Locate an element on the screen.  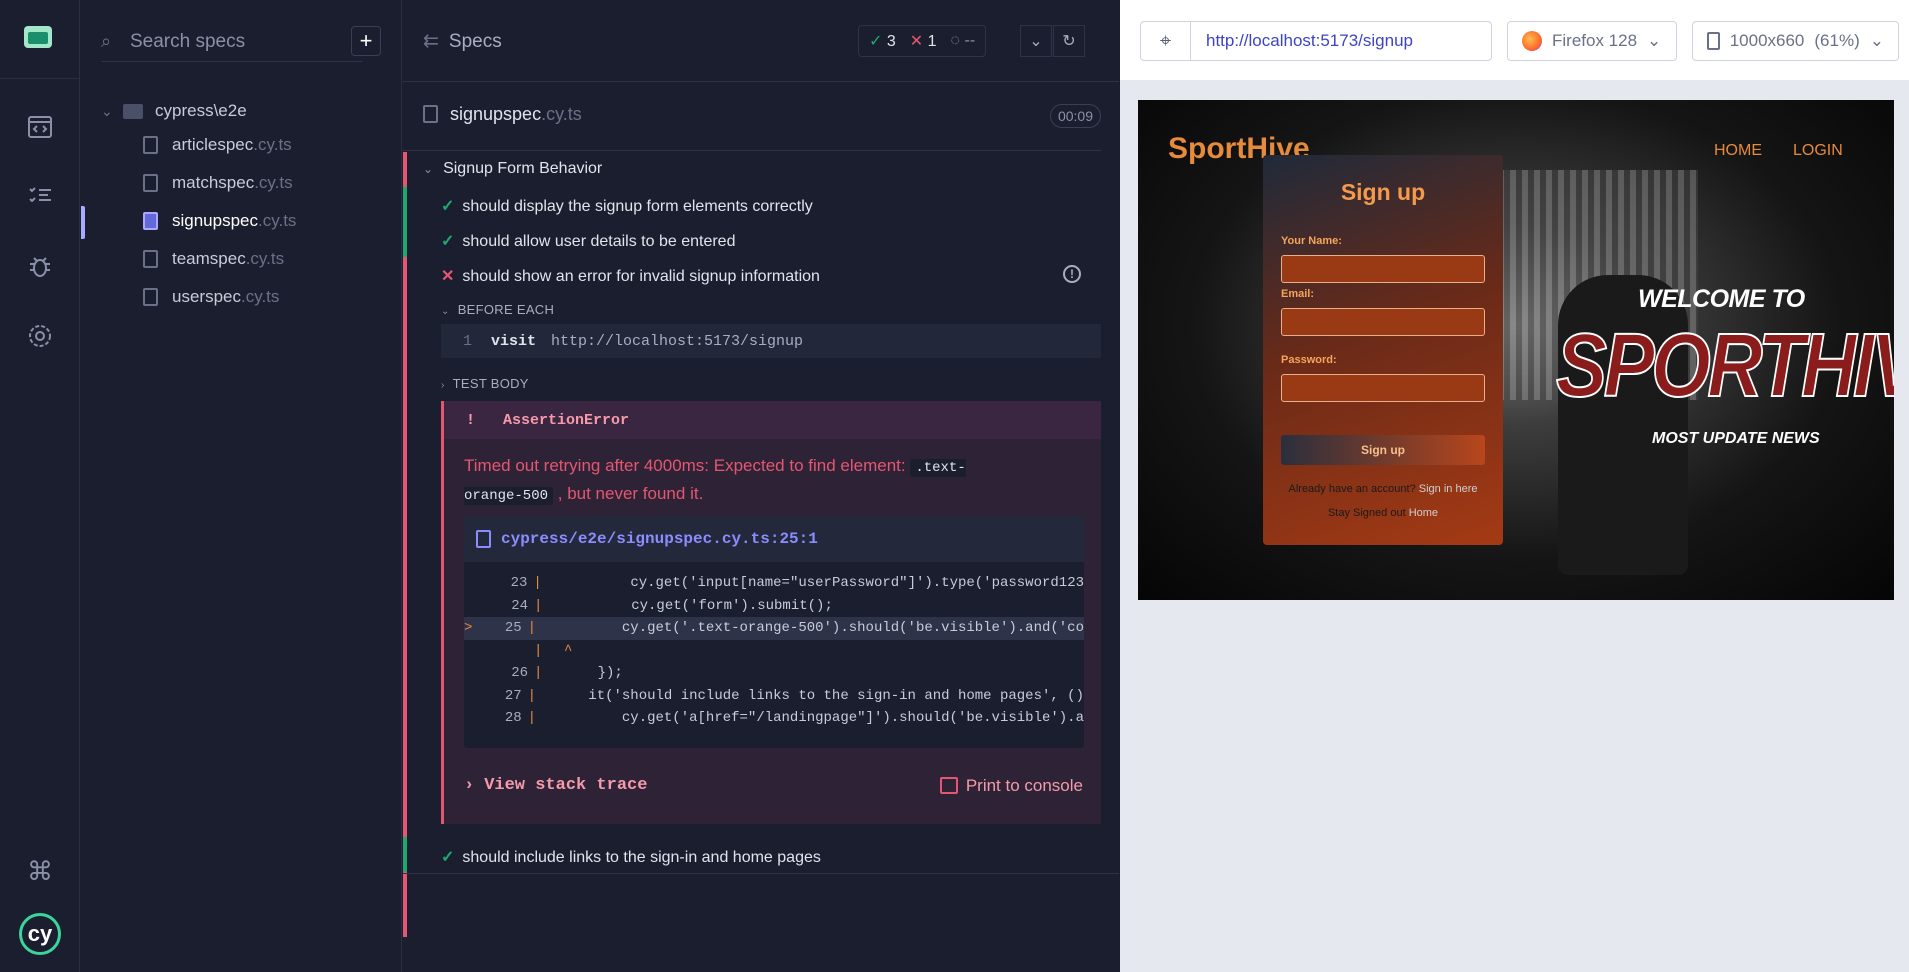
folder-label: cypress\e2e is located at coordinates (201, 110).